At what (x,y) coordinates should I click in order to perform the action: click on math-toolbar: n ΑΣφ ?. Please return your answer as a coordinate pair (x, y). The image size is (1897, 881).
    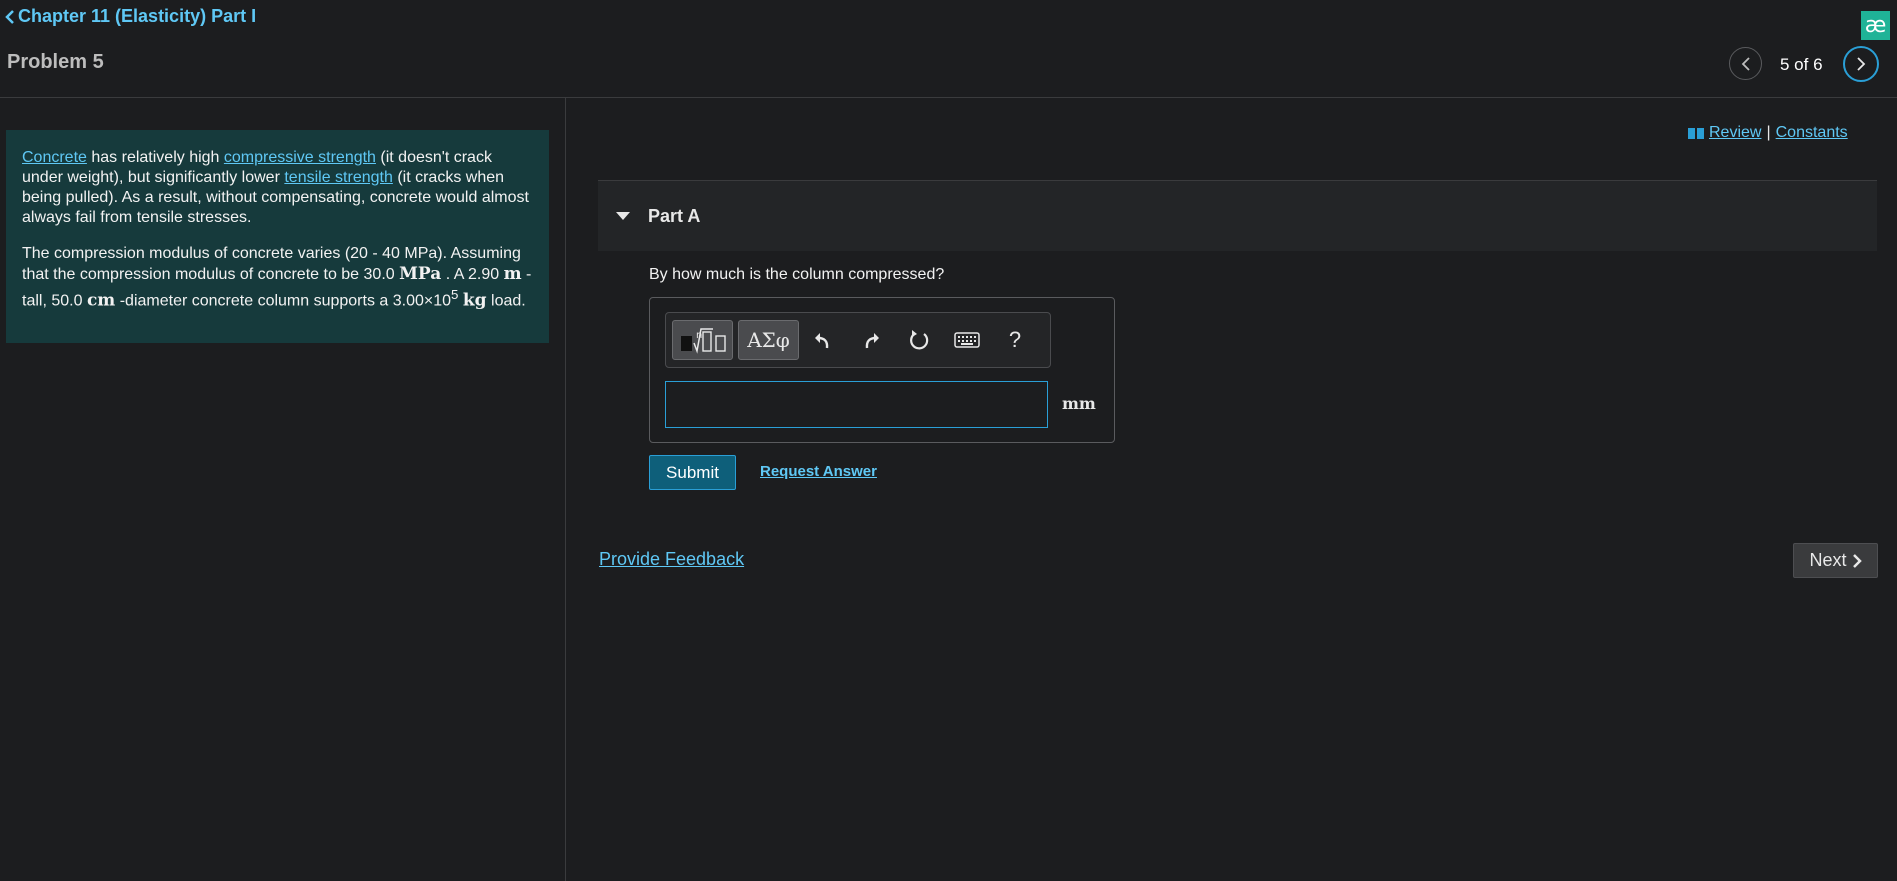
    Looking at the image, I should click on (858, 340).